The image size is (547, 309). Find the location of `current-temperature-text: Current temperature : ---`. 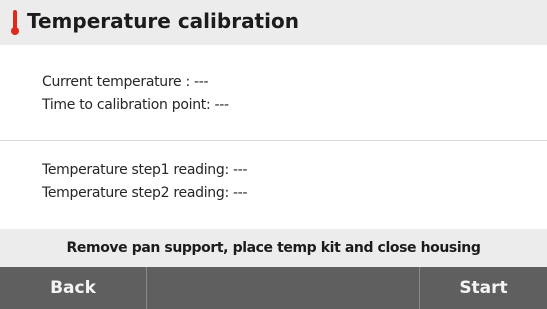

current-temperature-text: Current temperature : --- is located at coordinates (125, 82).